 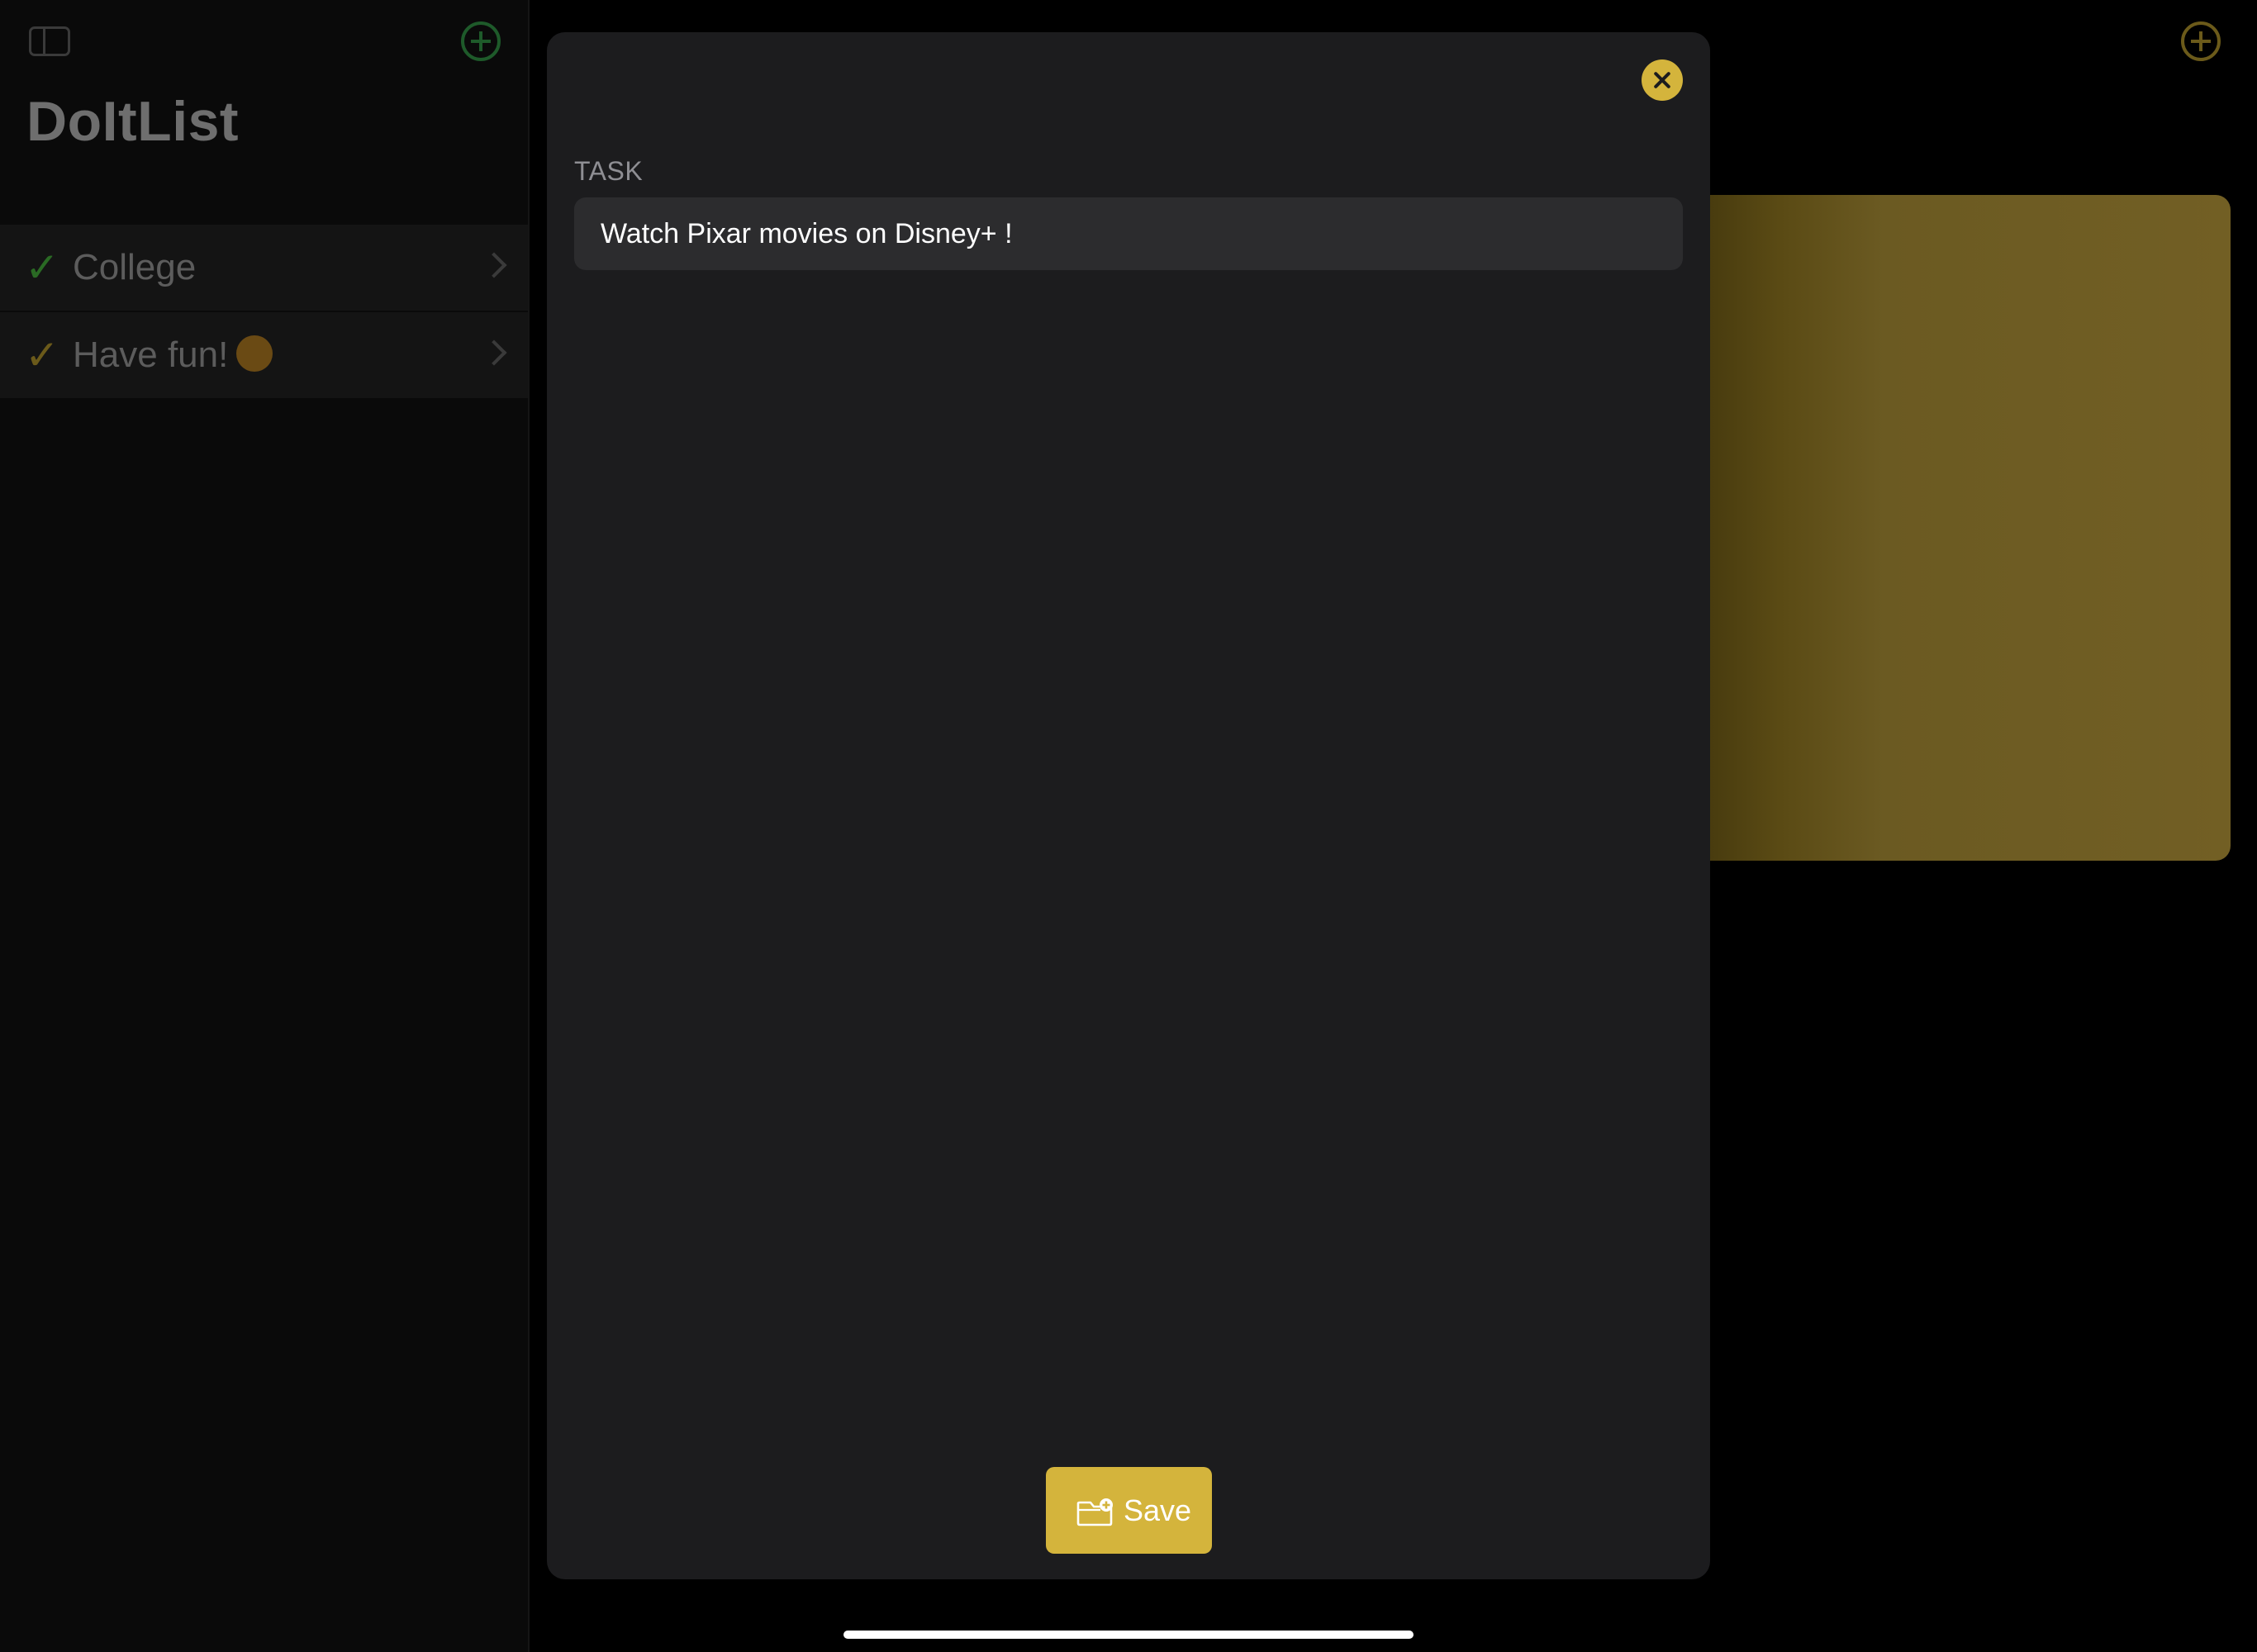 What do you see at coordinates (1662, 80) in the screenshot?
I see `close-icon` at bounding box center [1662, 80].